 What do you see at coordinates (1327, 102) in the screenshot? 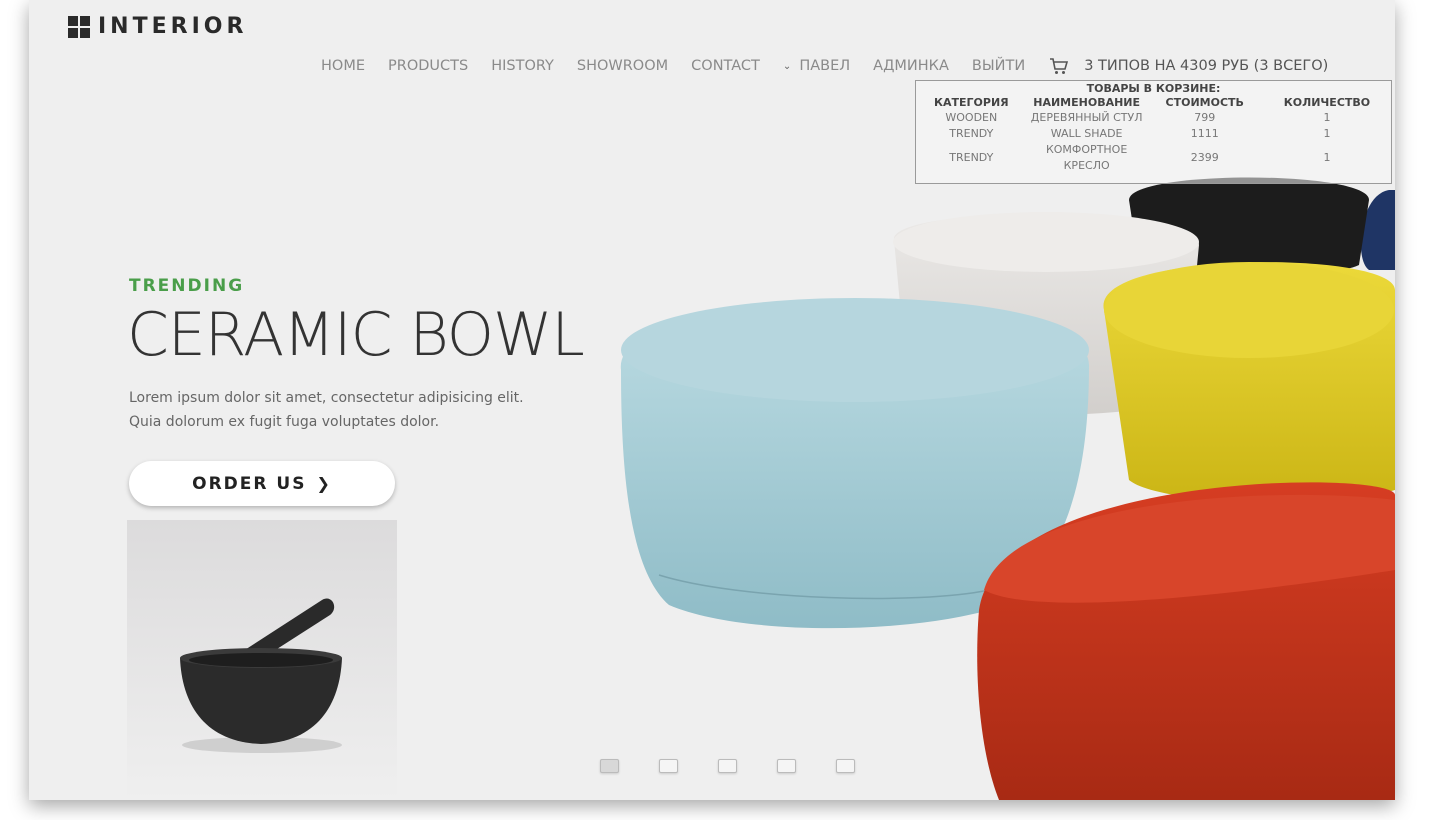
I see `cart-col-qty: КОЛИЧЕСТВО` at bounding box center [1327, 102].